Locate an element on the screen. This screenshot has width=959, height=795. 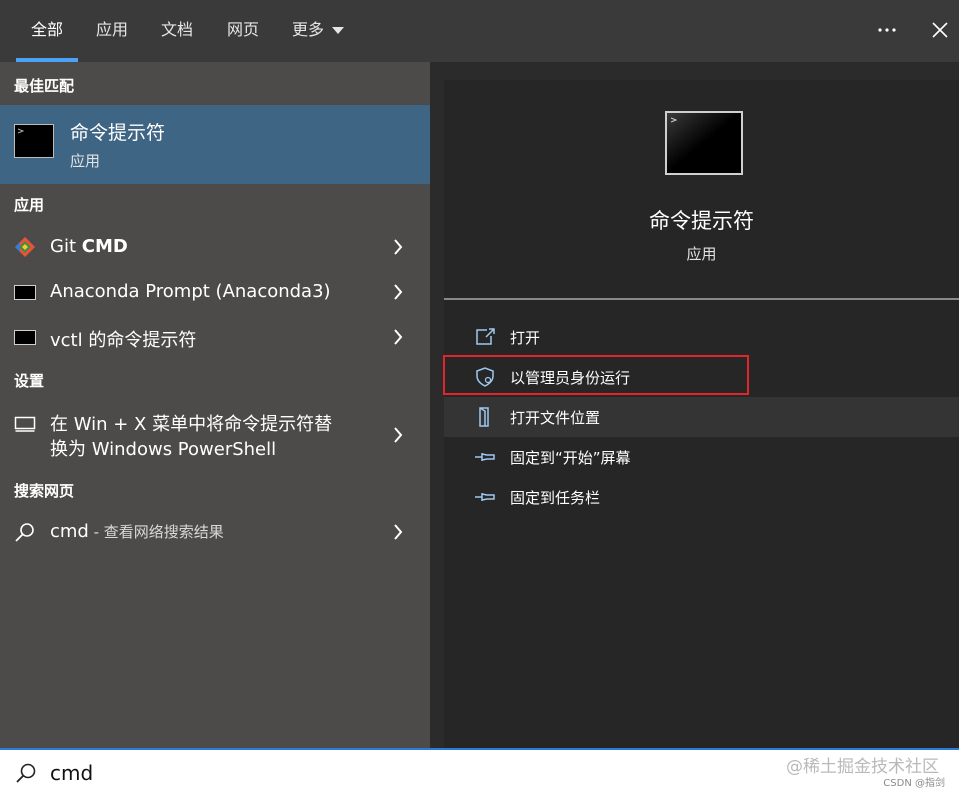
open-icon is located at coordinates (485, 337).